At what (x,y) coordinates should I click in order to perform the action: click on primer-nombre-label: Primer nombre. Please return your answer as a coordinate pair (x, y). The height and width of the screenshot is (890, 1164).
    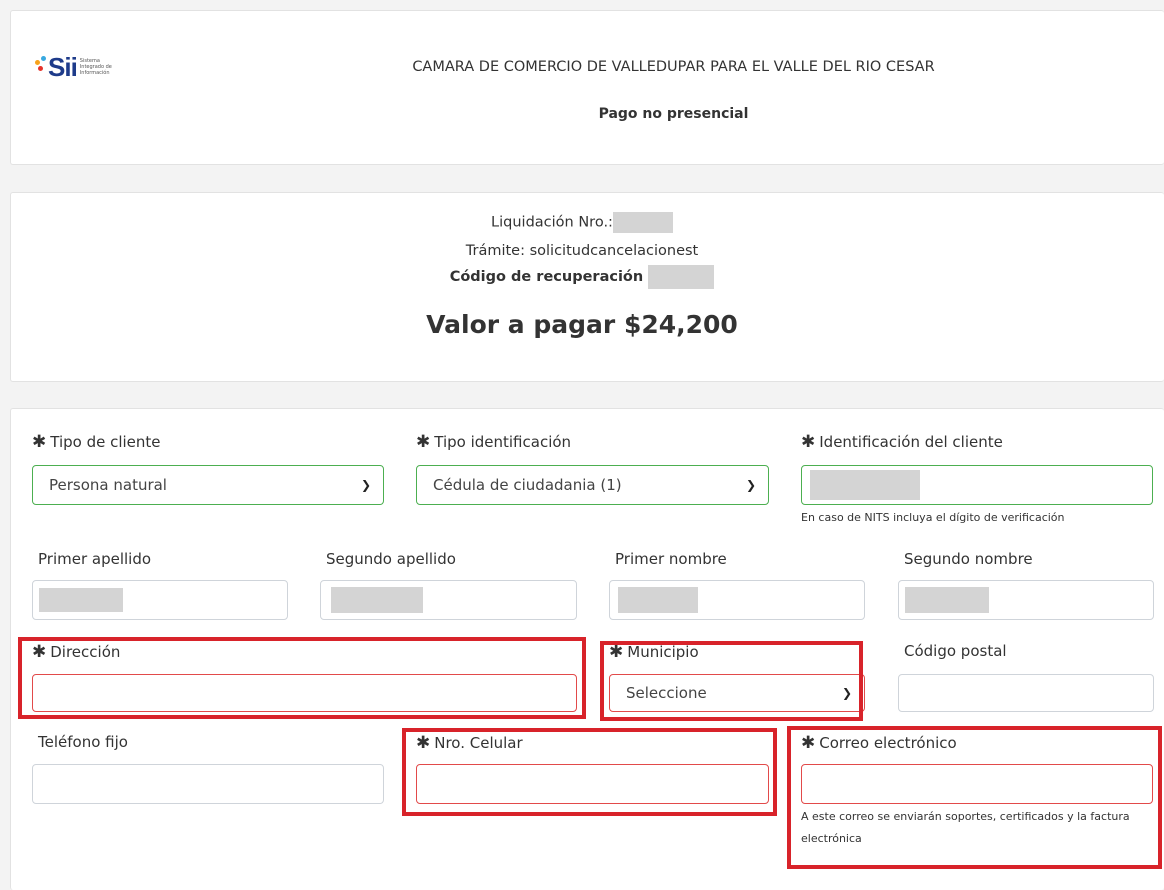
    Looking at the image, I should click on (671, 559).